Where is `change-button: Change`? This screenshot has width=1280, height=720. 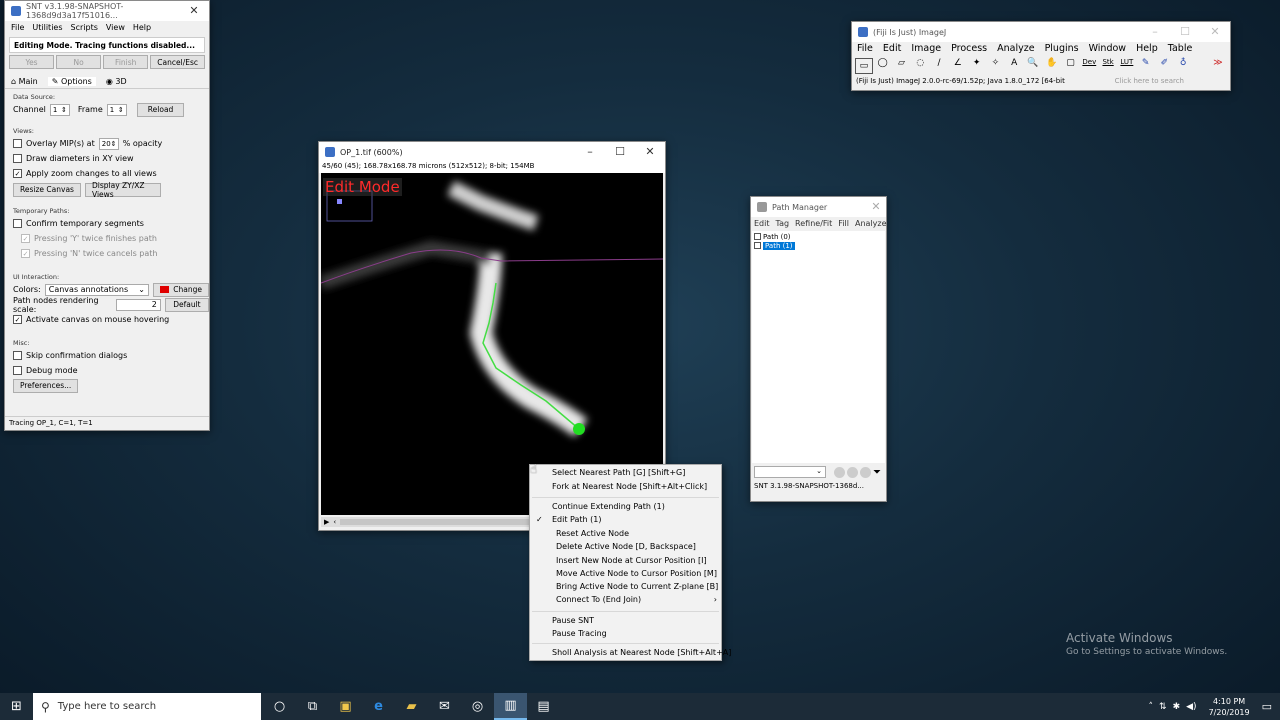
change-button: Change is located at coordinates (181, 289).